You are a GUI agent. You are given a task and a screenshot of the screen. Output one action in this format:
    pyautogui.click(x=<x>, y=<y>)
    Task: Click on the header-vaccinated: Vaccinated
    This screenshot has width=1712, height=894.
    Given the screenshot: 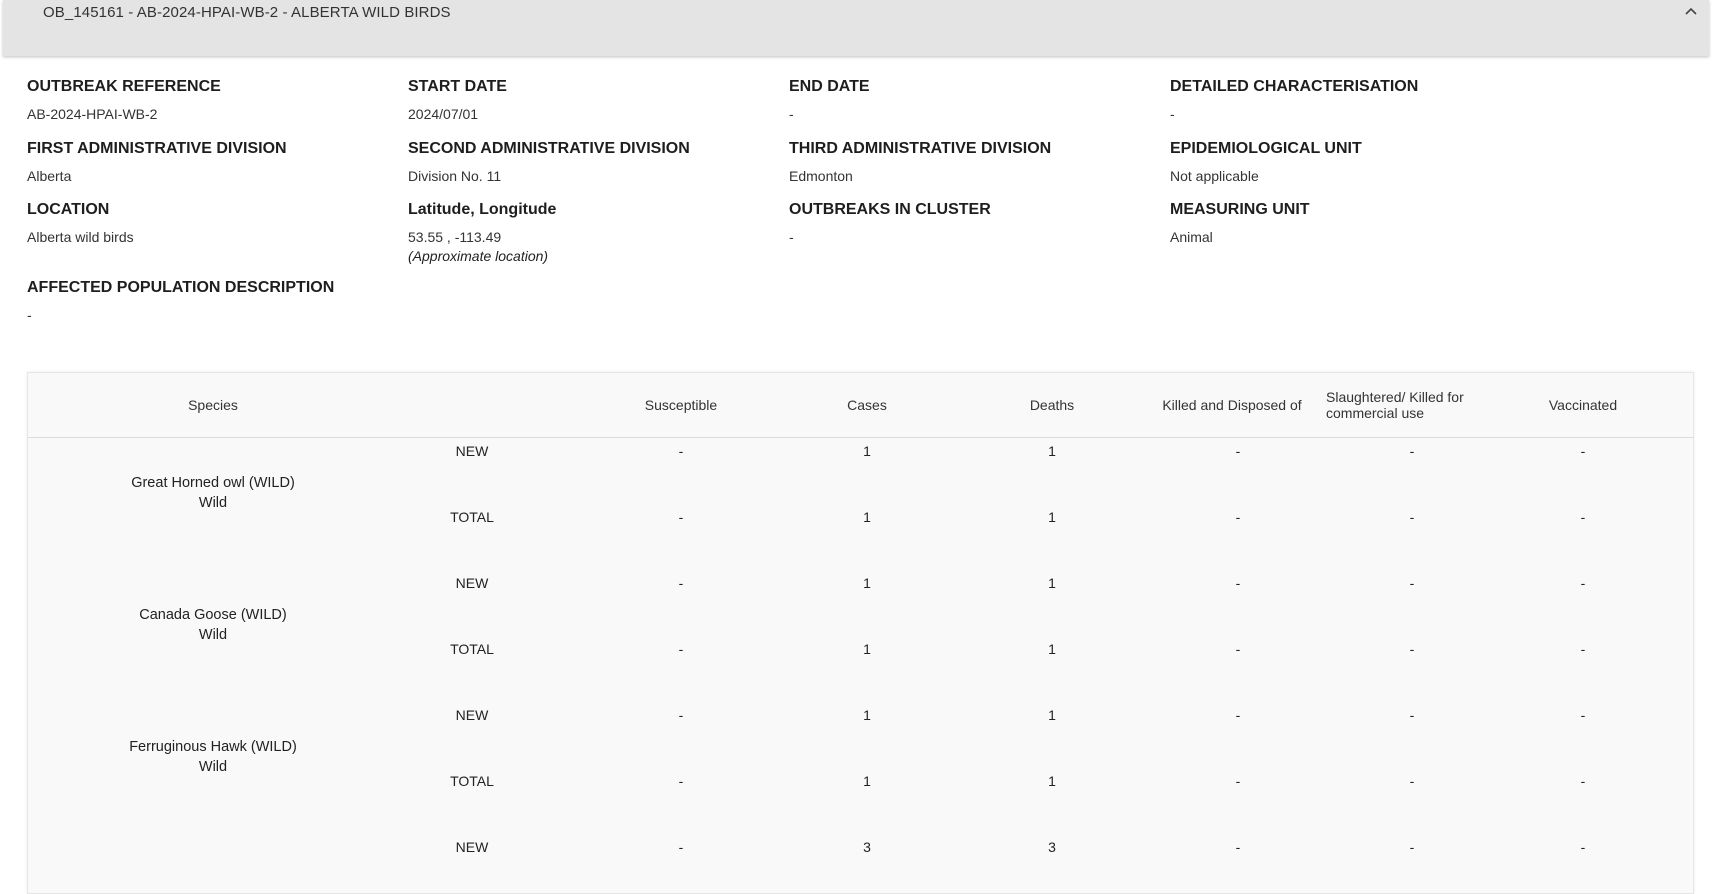 What is the action you would take?
    pyautogui.click(x=1583, y=405)
    